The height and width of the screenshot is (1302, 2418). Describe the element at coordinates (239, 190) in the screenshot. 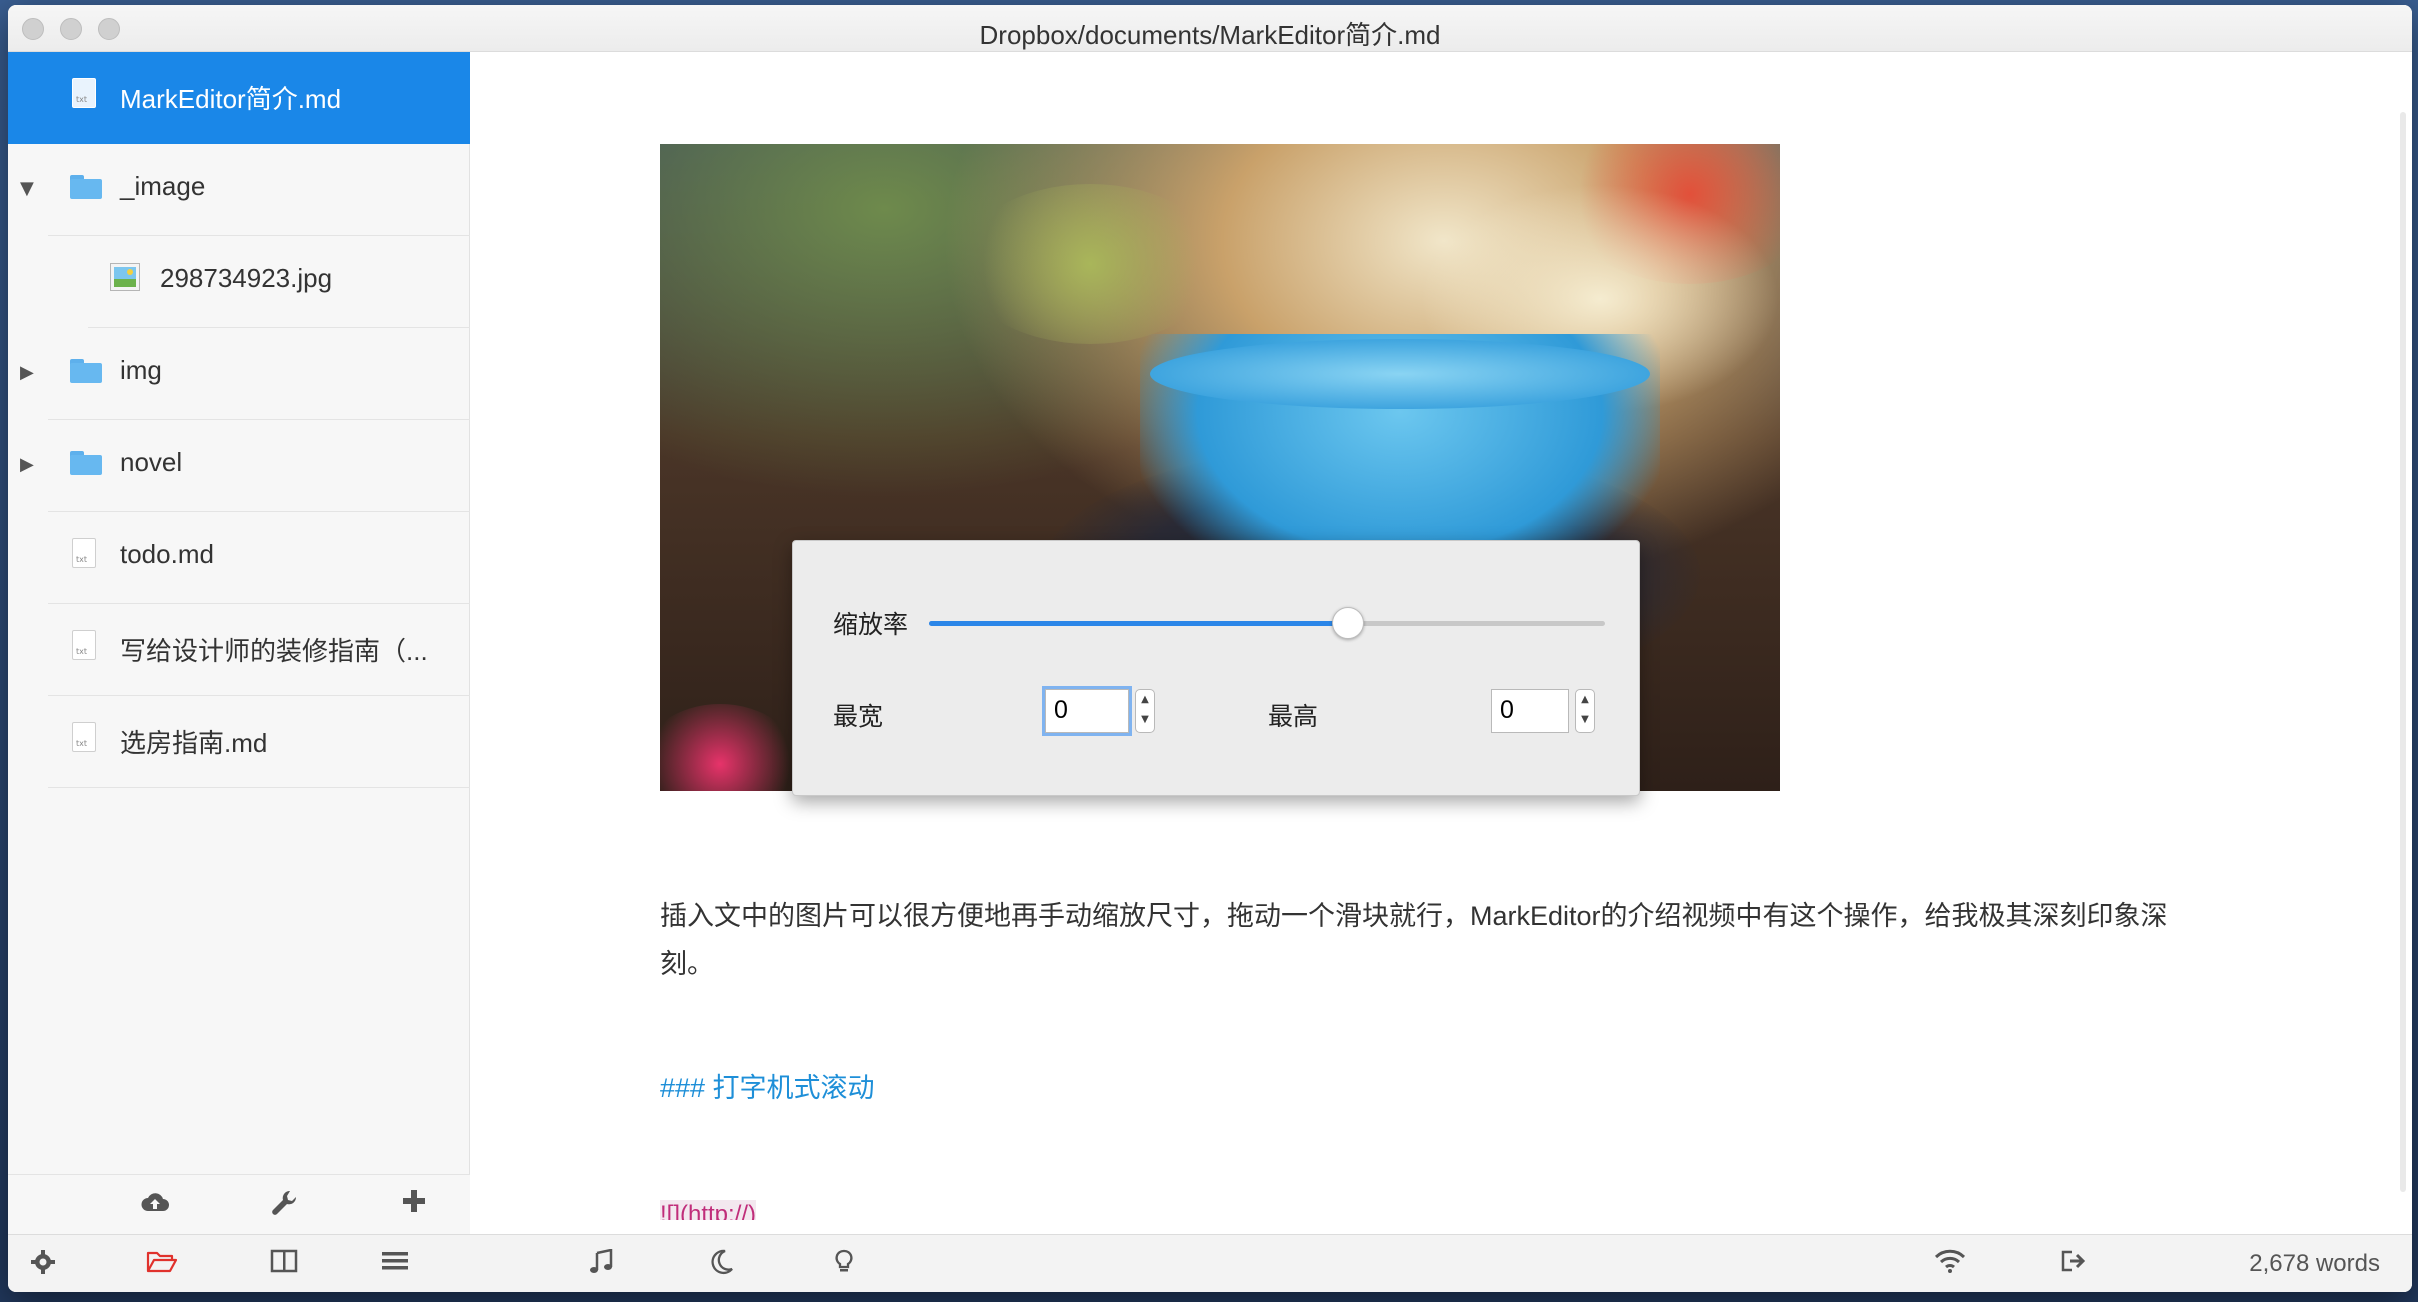

I see `sidebar-item-image-folder: ▼ _image` at that location.